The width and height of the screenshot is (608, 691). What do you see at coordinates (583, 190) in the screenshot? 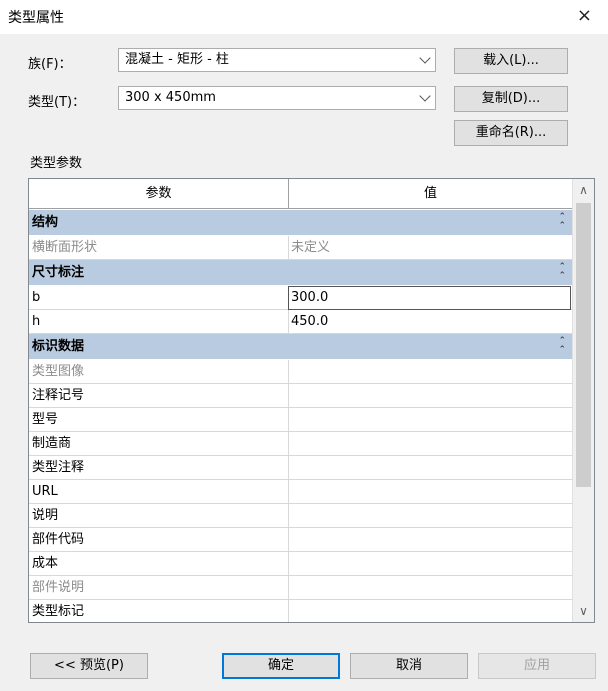
I see `scroll-up-icon: ∧` at bounding box center [583, 190].